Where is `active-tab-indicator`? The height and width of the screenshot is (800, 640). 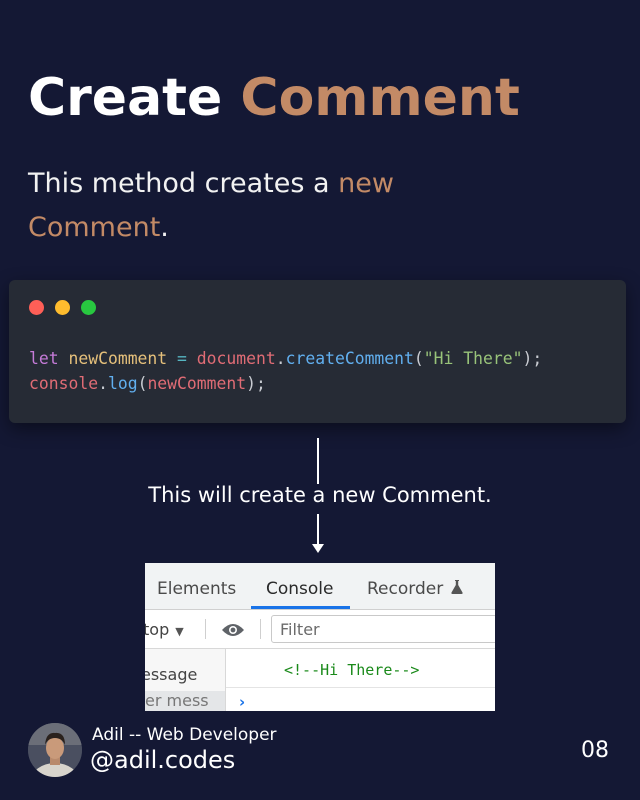
active-tab-indicator is located at coordinates (300, 607).